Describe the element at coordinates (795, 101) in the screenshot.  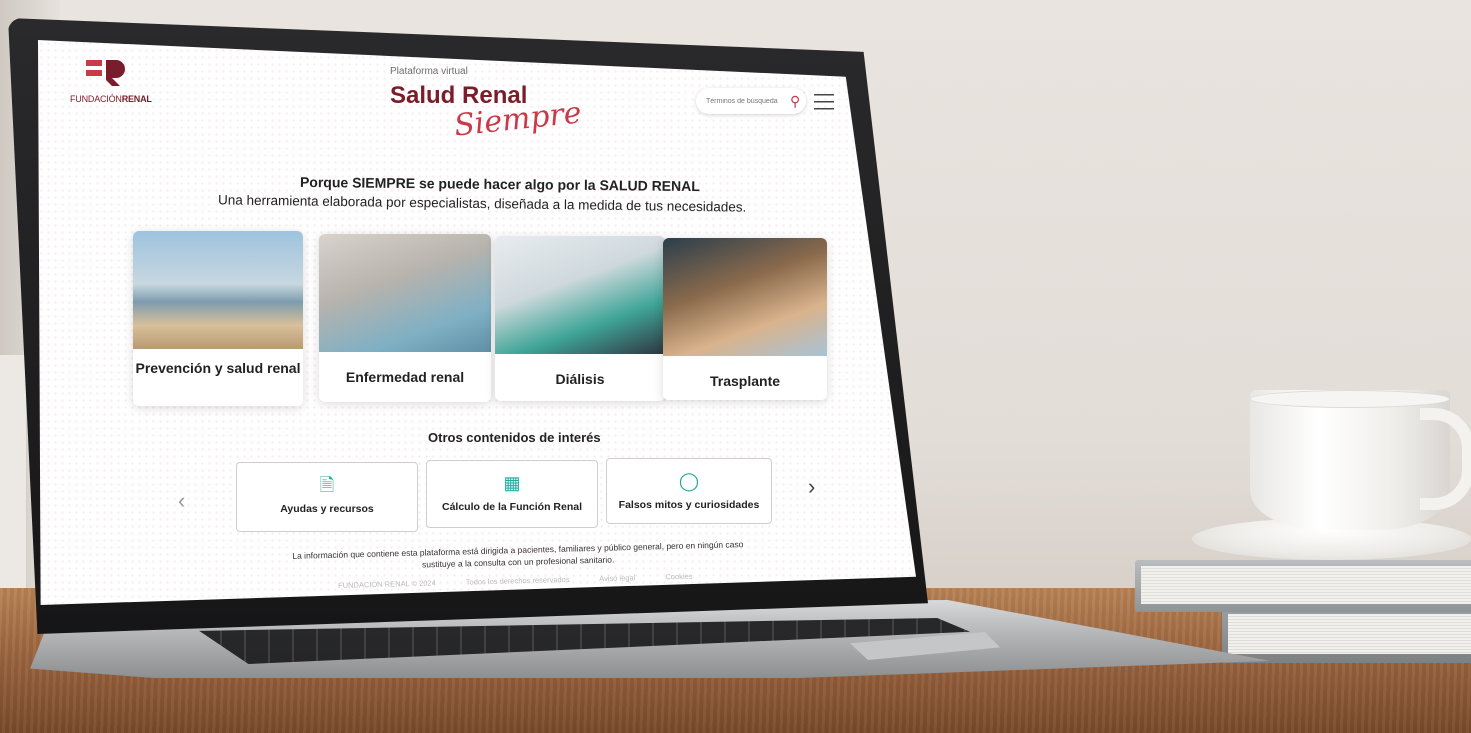
I see `search-icon: ⚲` at that location.